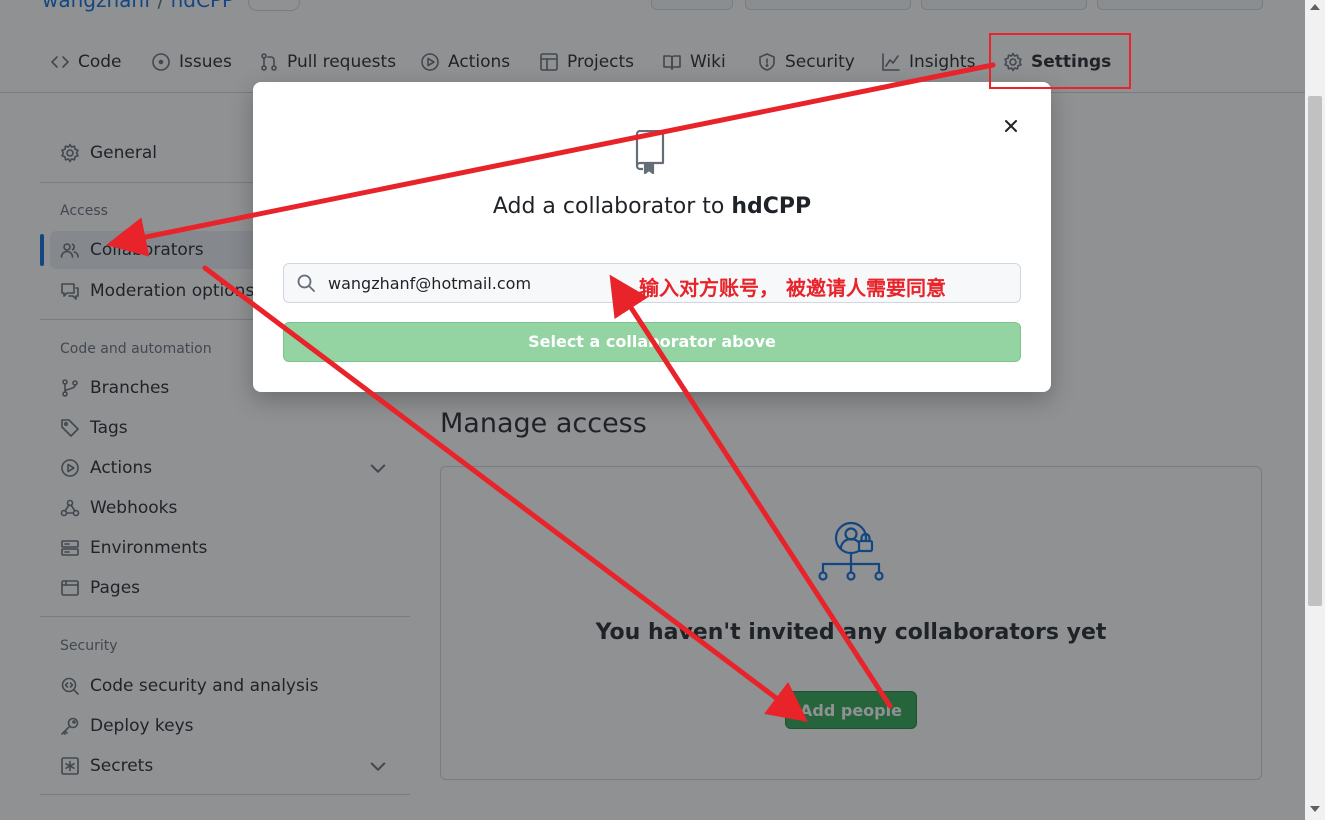 The height and width of the screenshot is (820, 1325). Describe the element at coordinates (1315, 809) in the screenshot. I see `scroll-down-arrow` at that location.